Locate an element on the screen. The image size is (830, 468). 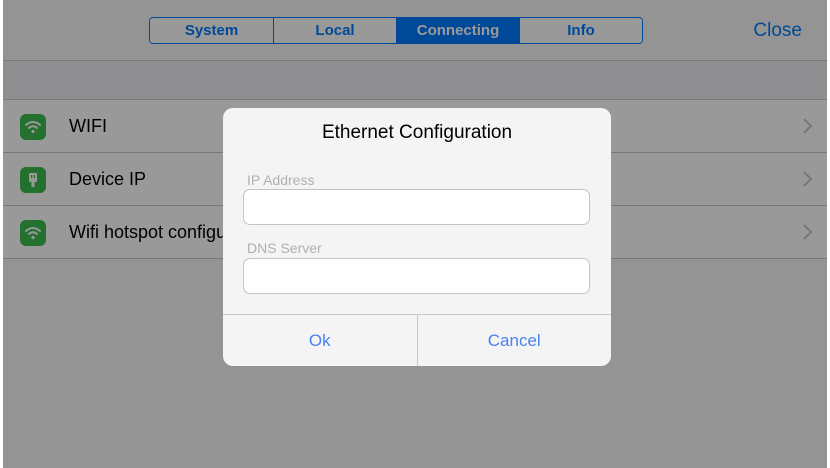
dialog-button-row: Ok Cancel is located at coordinates (417, 340).